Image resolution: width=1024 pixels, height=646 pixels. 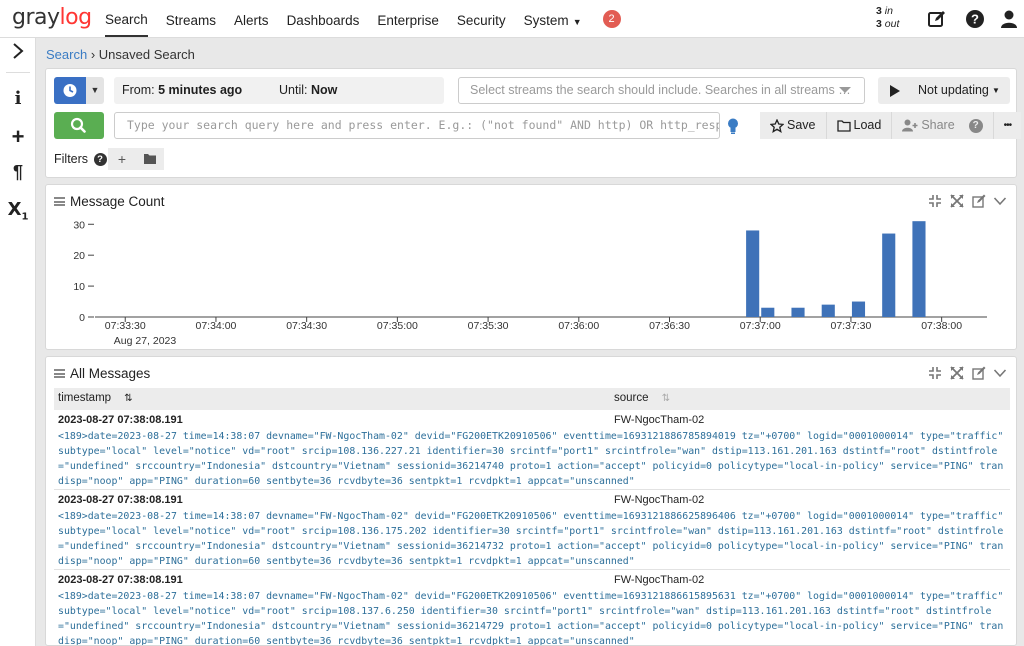 I want to click on nav-search: Search, so click(x=126, y=19).